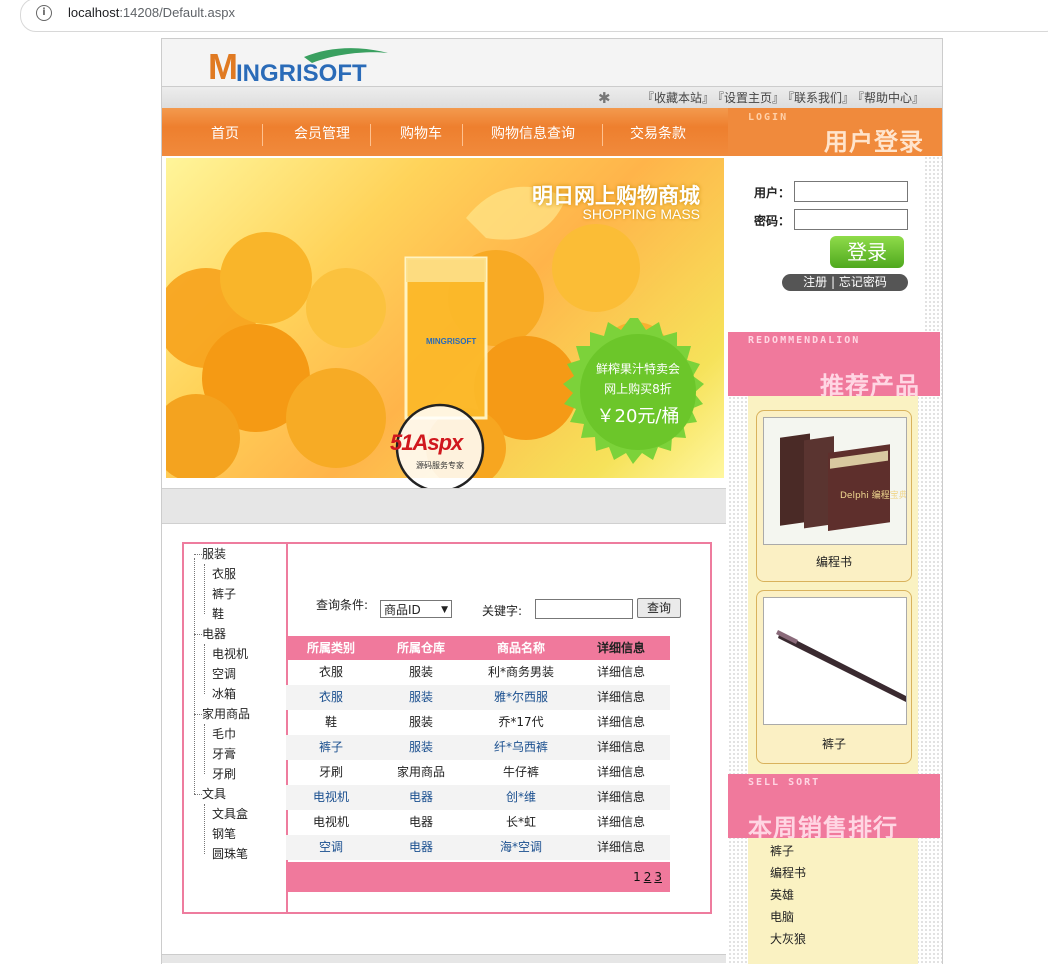 The width and height of the screenshot is (1048, 964). I want to click on nav-home: 首页, so click(225, 132).